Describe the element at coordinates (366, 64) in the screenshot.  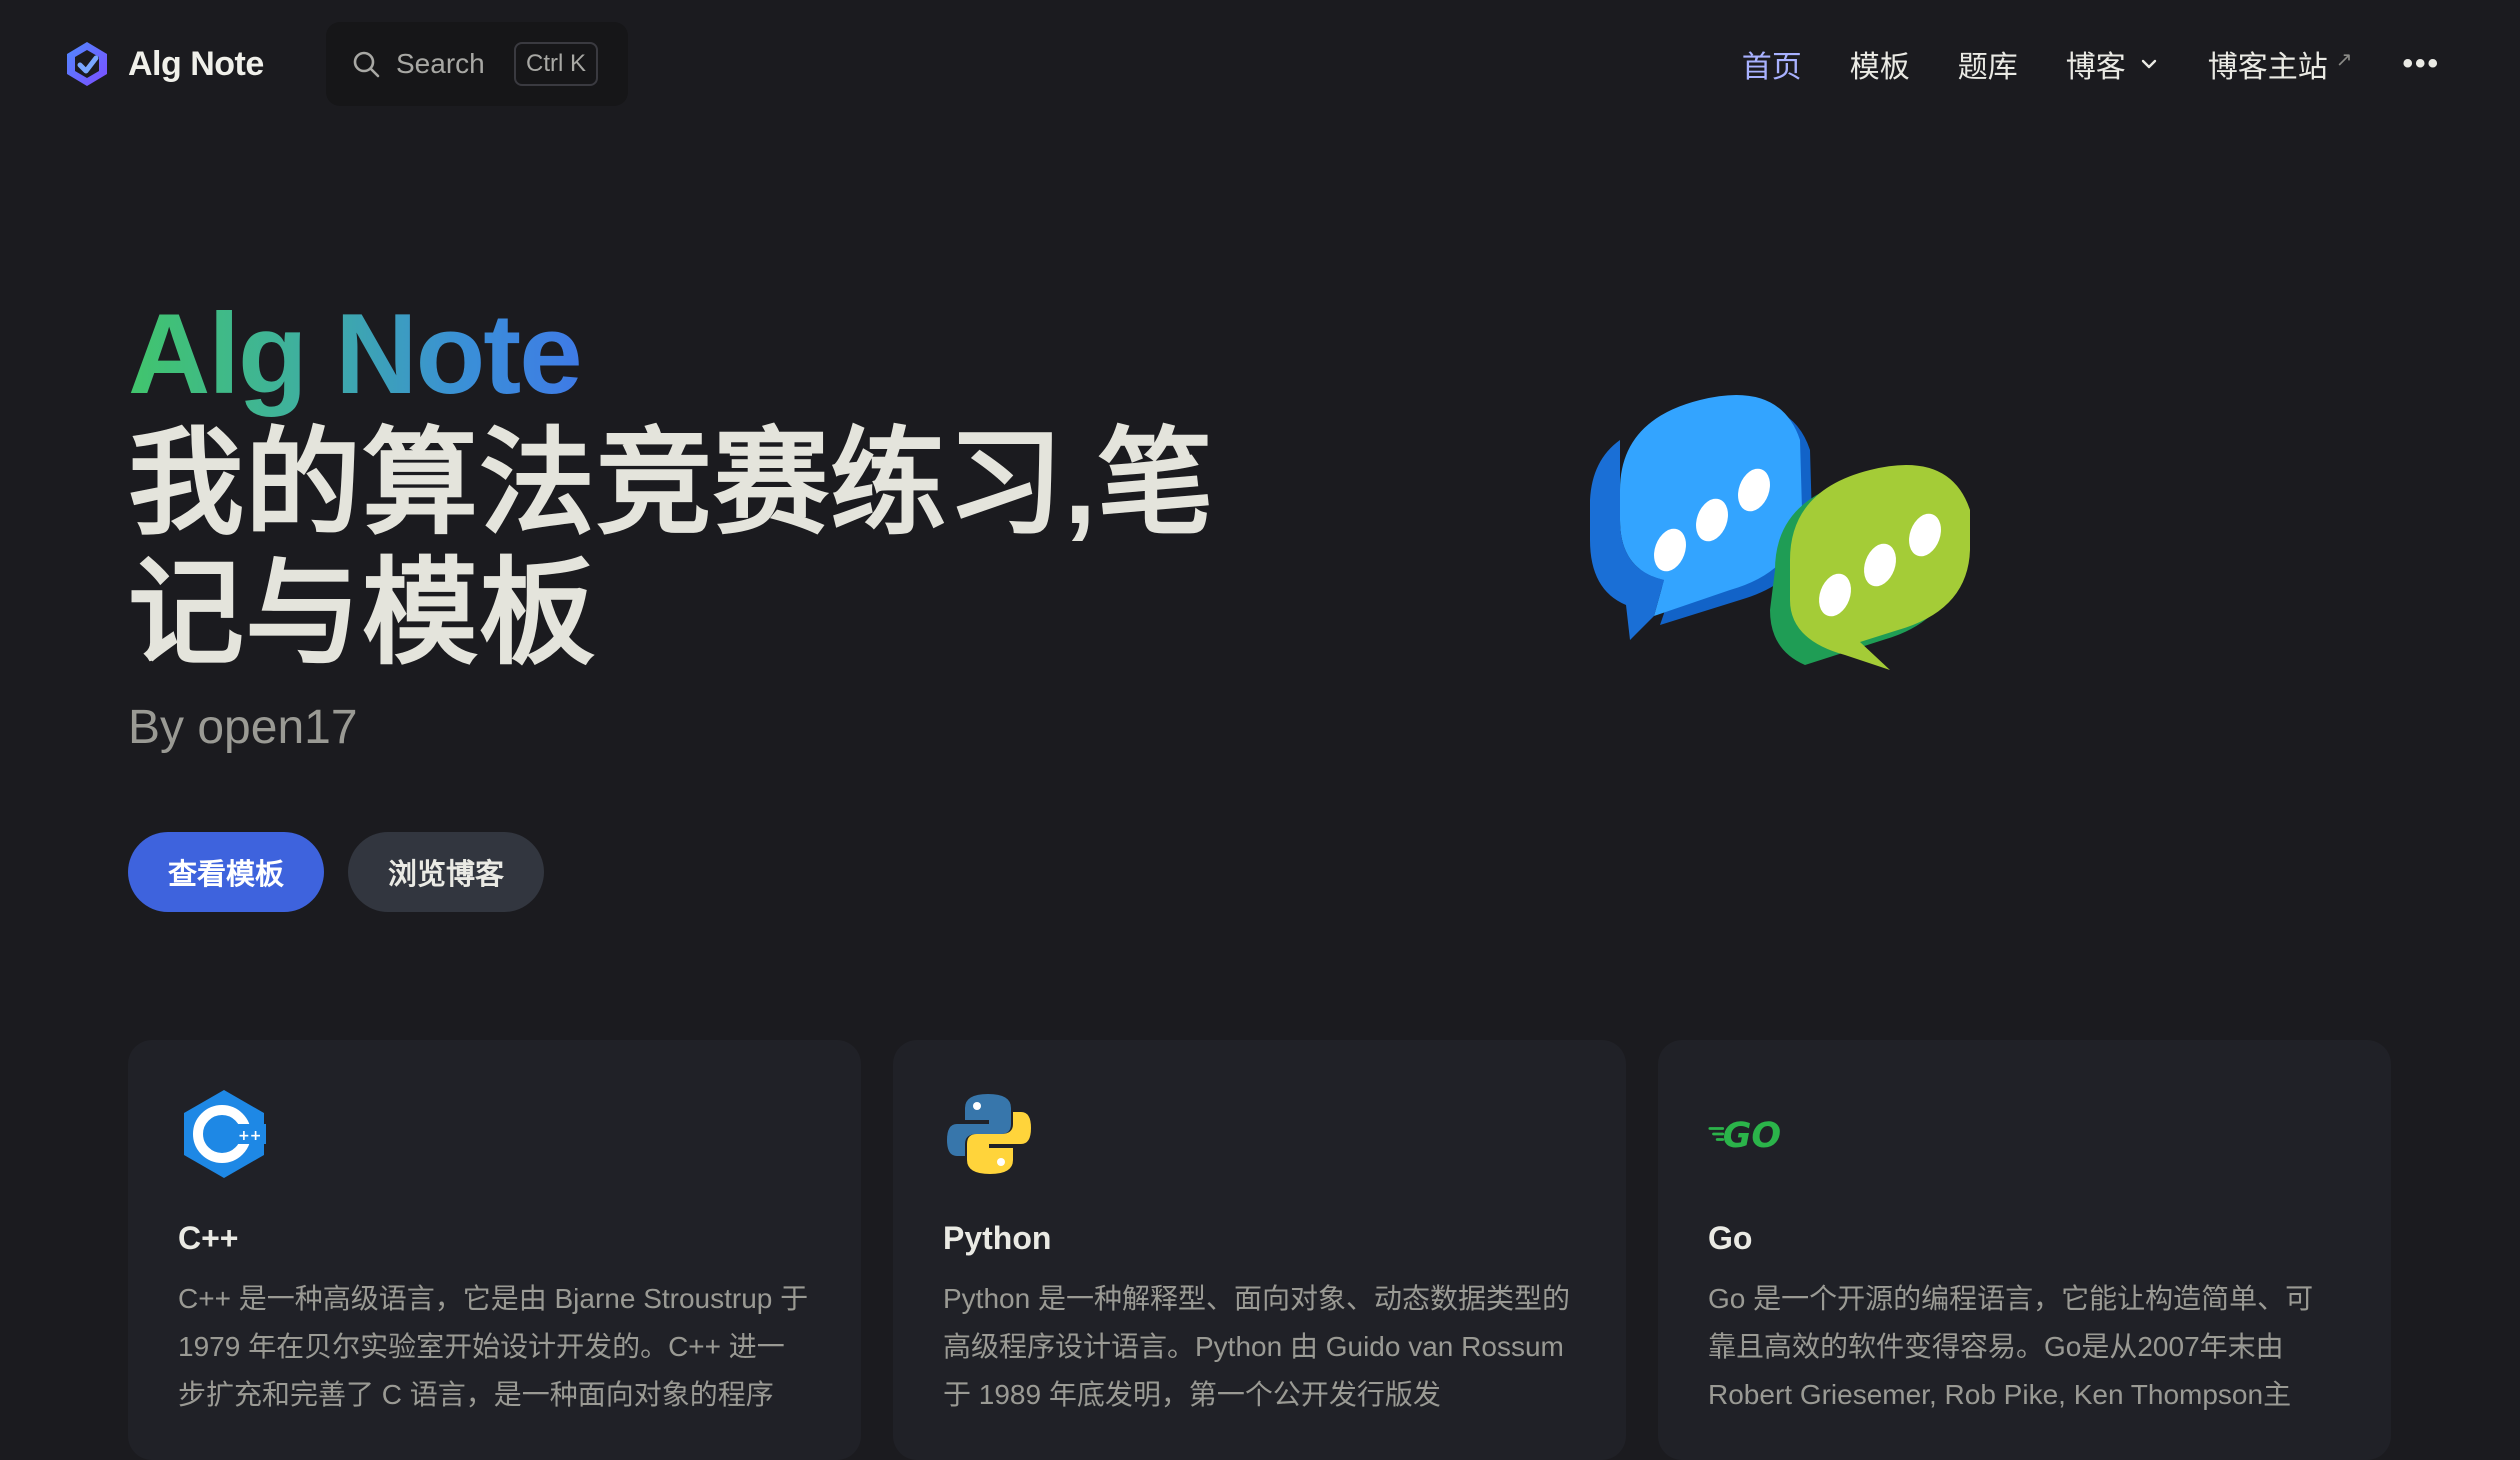
I see `search-icon` at that location.